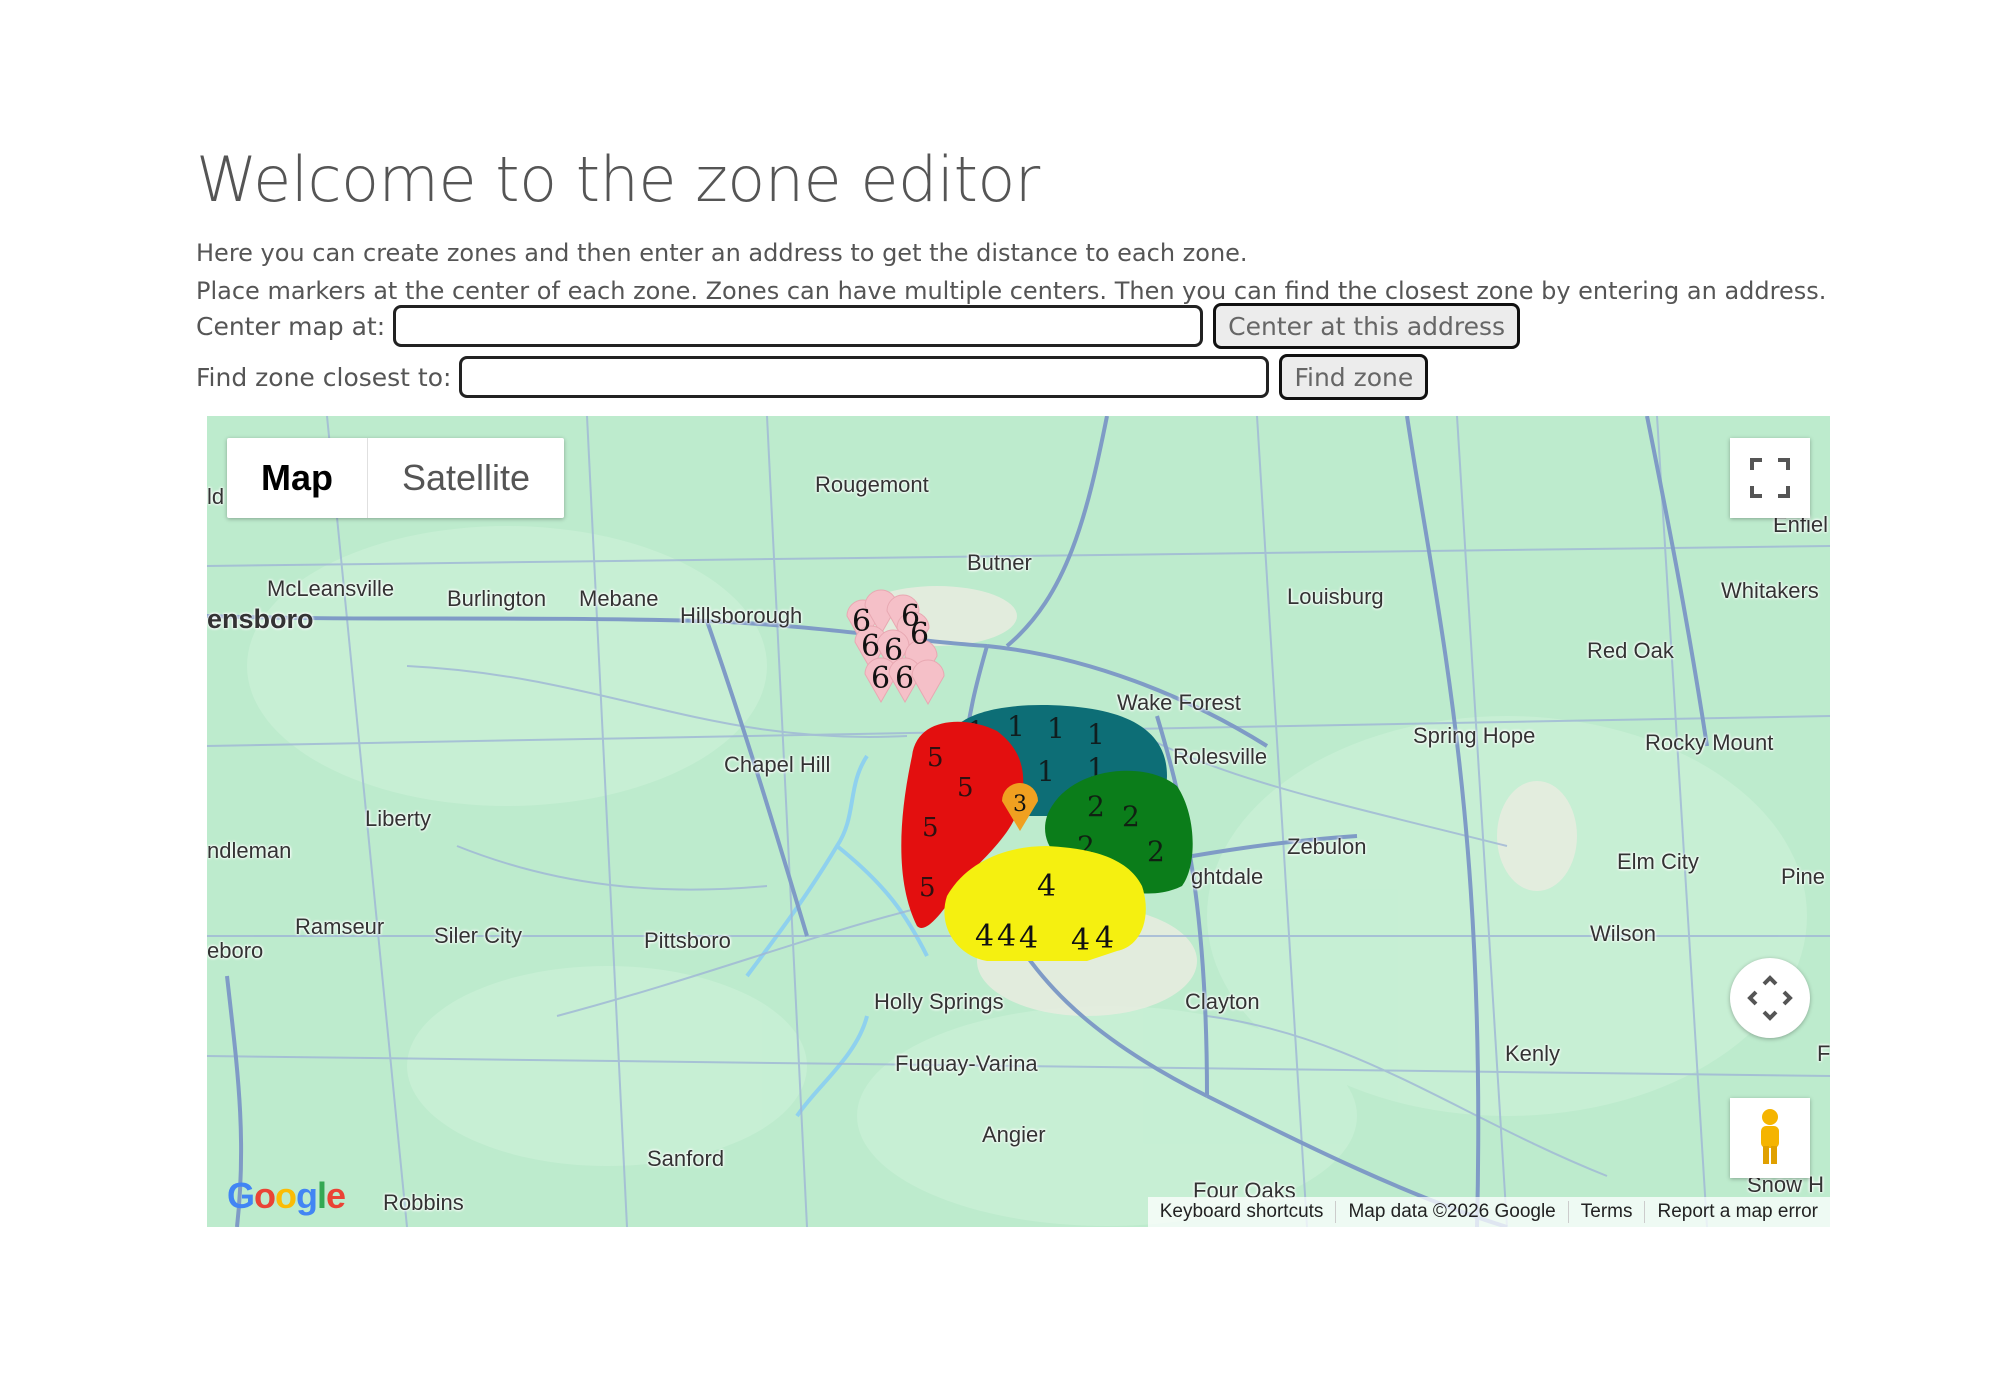  I want to click on place-label: ld, so click(216, 496).